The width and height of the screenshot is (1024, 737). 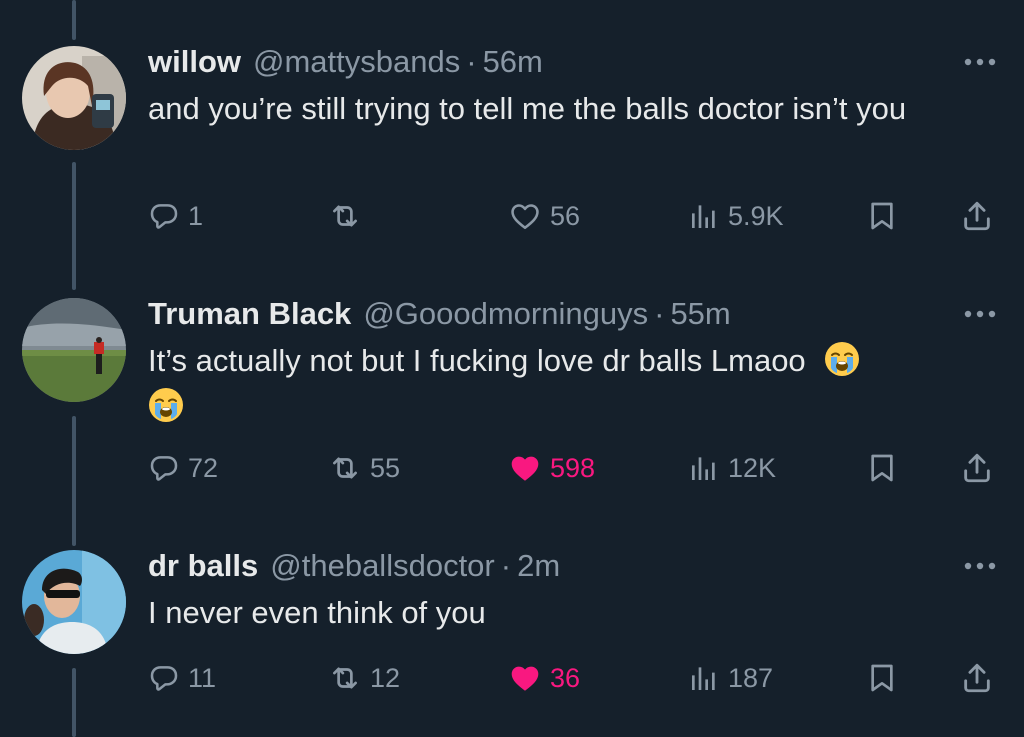 I want to click on share-button, so click(x=977, y=678).